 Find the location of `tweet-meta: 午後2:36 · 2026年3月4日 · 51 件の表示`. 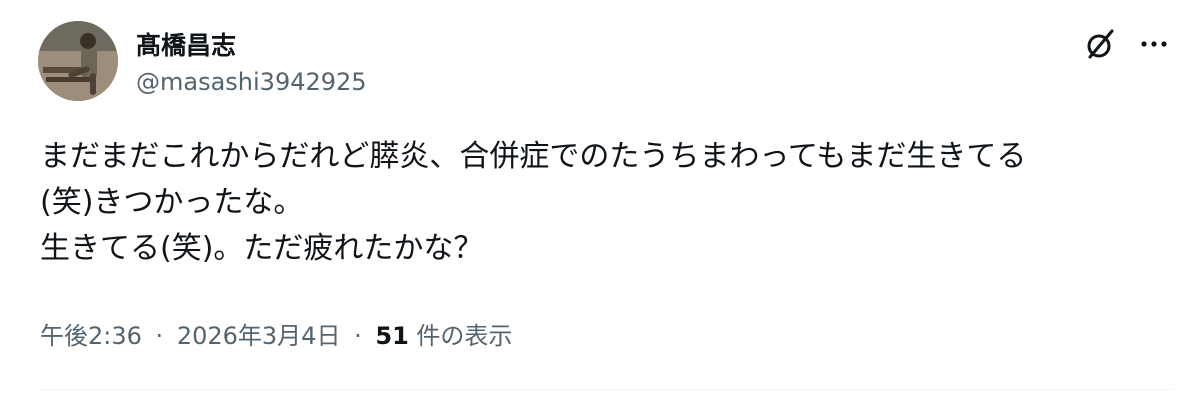

tweet-meta: 午後2:36 · 2026年3月4日 · 51 件の表示 is located at coordinates (276, 333).